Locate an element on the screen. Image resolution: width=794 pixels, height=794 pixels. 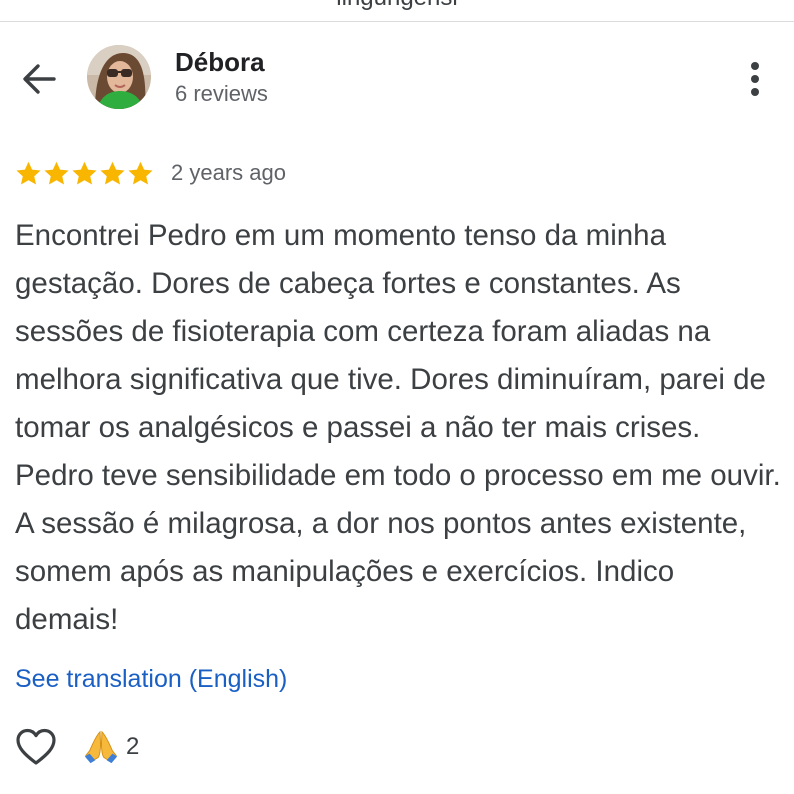
emoji-reaction-chip: 2 is located at coordinates (110, 747).